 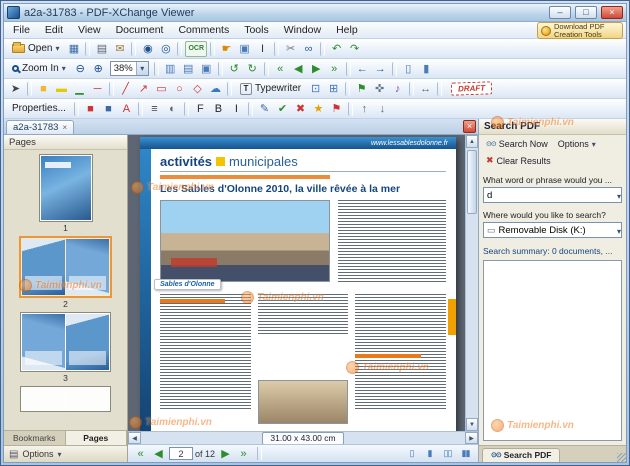 What do you see at coordinates (270, 89) in the screenshot?
I see `typewriter-button: T Typewriter` at bounding box center [270, 89].